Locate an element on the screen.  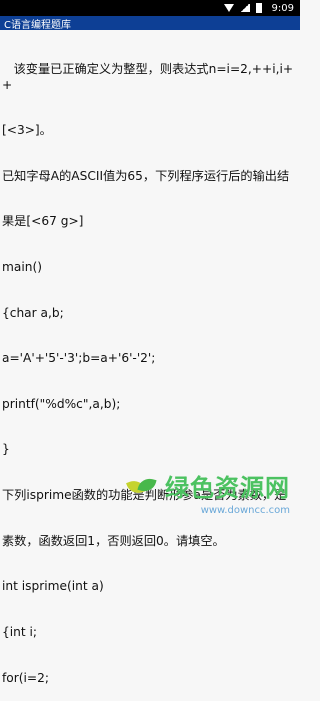
watermark: 绿色资源网 www.downcc.com is located at coordinates (207, 492).